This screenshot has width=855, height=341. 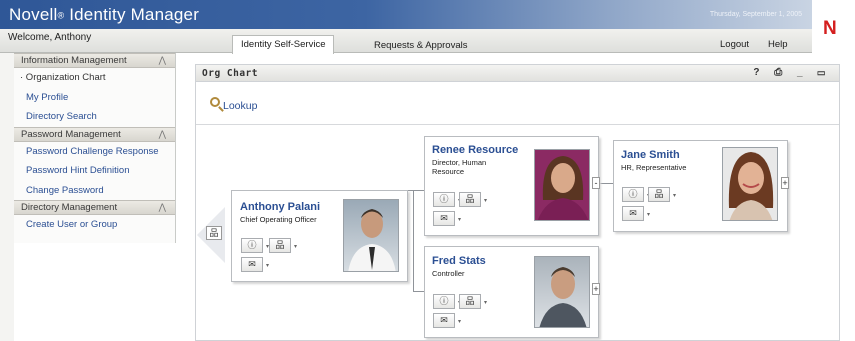 I want to click on person-title: Chief Operating Officer, so click(x=278, y=219).